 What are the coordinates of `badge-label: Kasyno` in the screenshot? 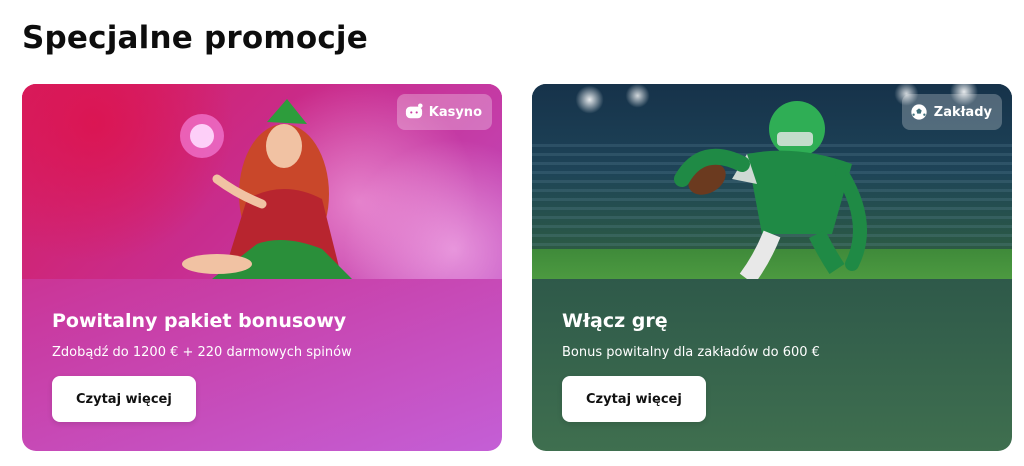 It's located at (455, 112).